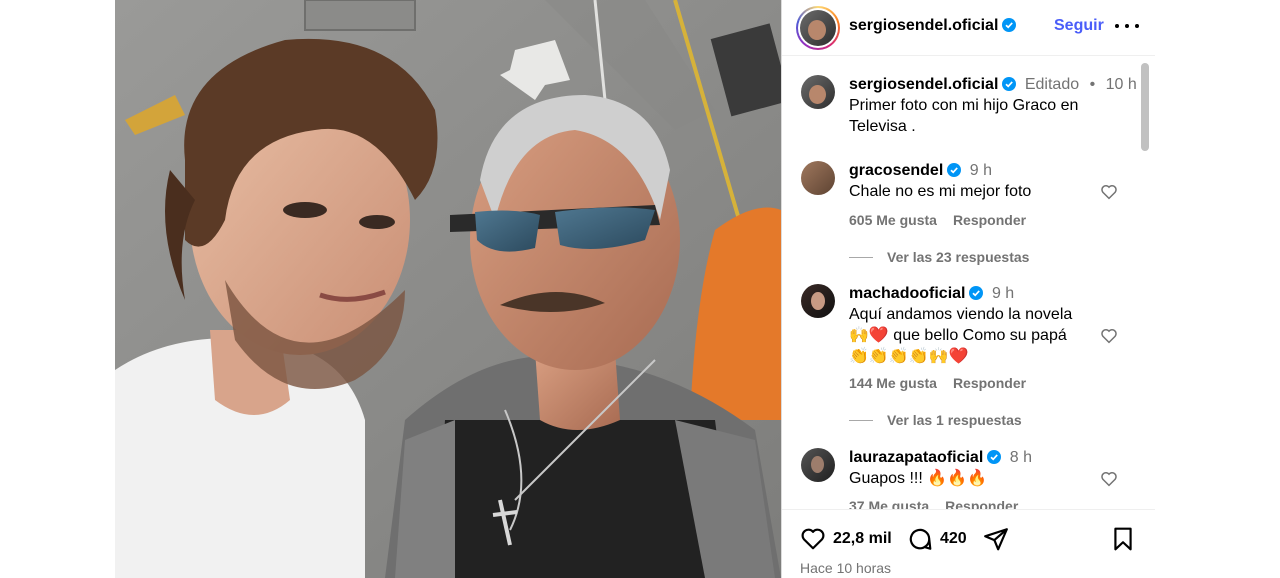 Image resolution: width=1280 pixels, height=578 pixels. I want to click on comment-text: Chale no es mi mejor foto, so click(940, 191).